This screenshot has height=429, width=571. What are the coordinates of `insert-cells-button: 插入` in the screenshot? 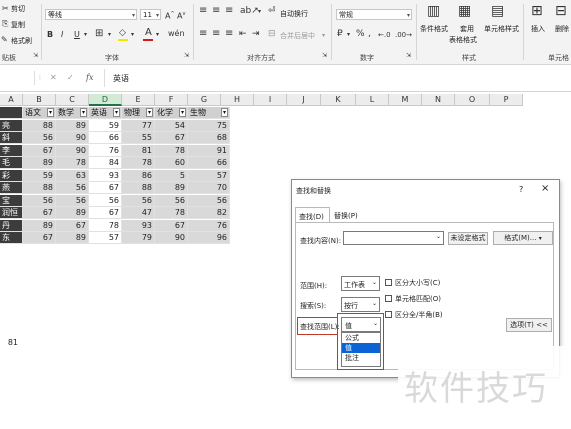 It's located at (538, 29).